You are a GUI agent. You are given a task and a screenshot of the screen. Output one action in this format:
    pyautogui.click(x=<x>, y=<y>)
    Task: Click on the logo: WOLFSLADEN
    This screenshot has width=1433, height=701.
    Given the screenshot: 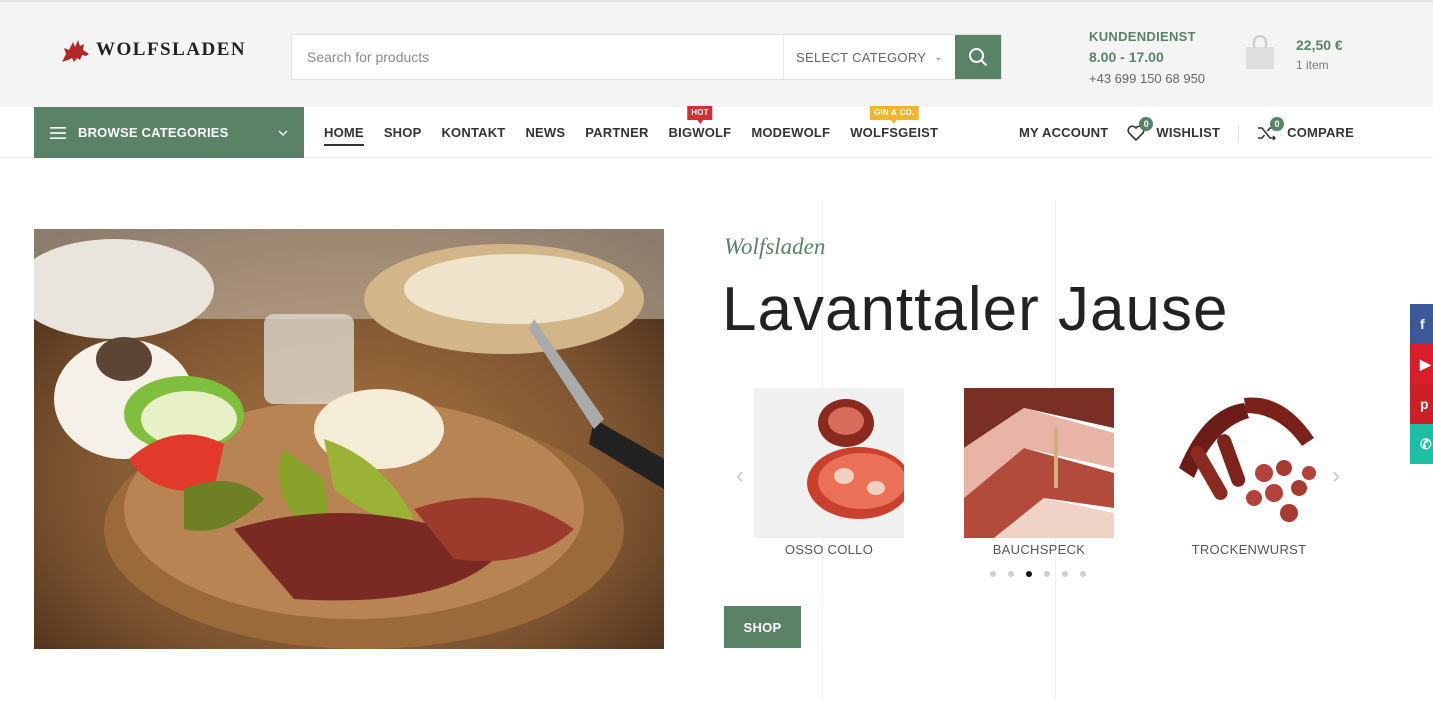 What is the action you would take?
    pyautogui.click(x=153, y=50)
    